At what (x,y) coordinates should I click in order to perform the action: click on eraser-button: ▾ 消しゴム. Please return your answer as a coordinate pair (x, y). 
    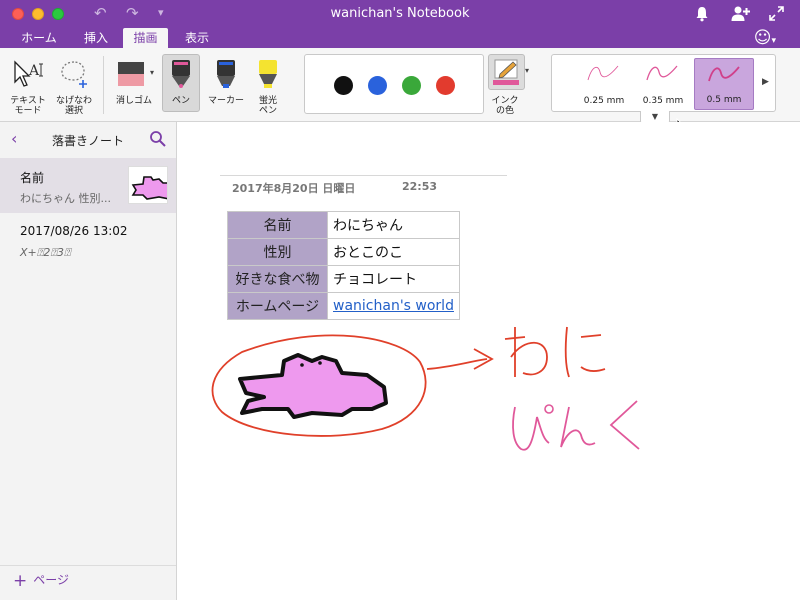
    Looking at the image, I should click on (134, 87).